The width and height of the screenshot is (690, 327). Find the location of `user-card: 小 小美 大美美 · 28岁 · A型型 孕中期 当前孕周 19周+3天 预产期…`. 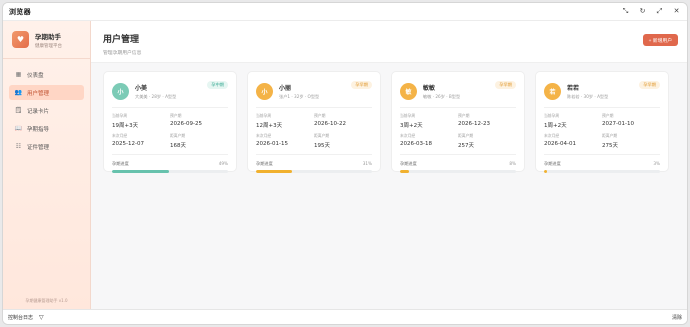

user-card: 小 小美 大美美 · 28岁 · A型型 孕中期 当前孕周 19周+3天 预产期… is located at coordinates (170, 122).